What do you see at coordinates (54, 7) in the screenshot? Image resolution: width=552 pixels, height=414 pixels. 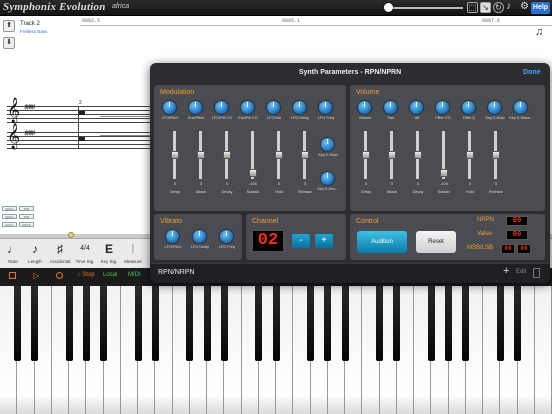 I see `app-title: Symphonix Evolution` at bounding box center [54, 7].